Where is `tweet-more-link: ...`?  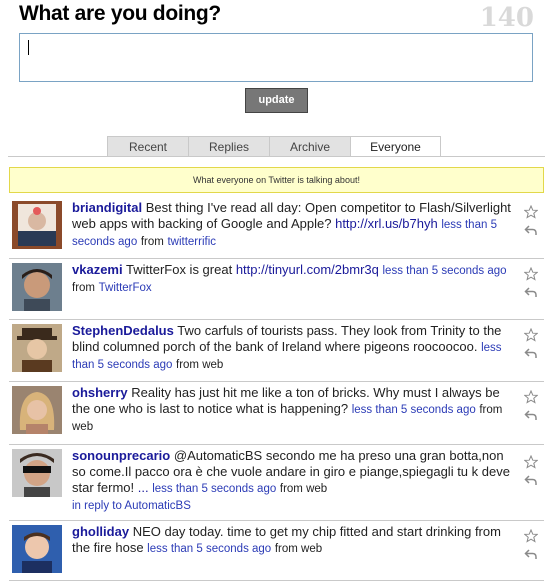 tweet-more-link: ... is located at coordinates (143, 487).